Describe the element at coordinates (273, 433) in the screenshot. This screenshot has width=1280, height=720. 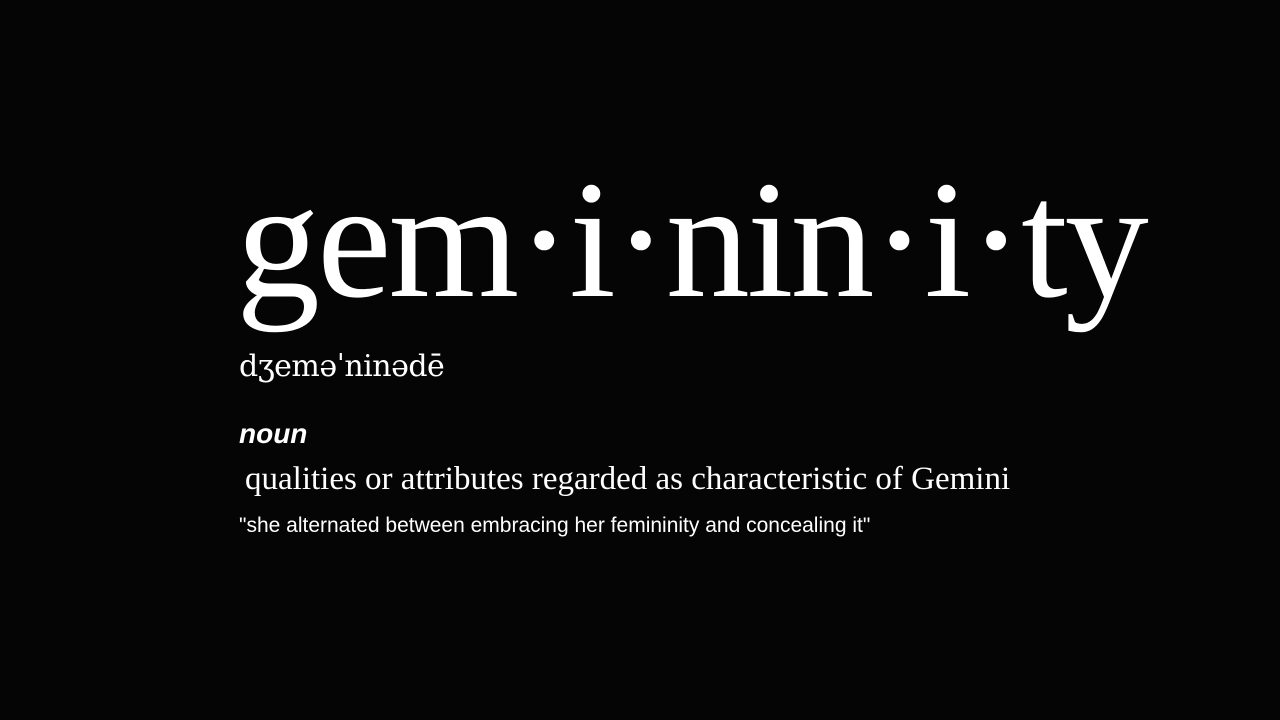
I see `part-of-speech: noun` at that location.